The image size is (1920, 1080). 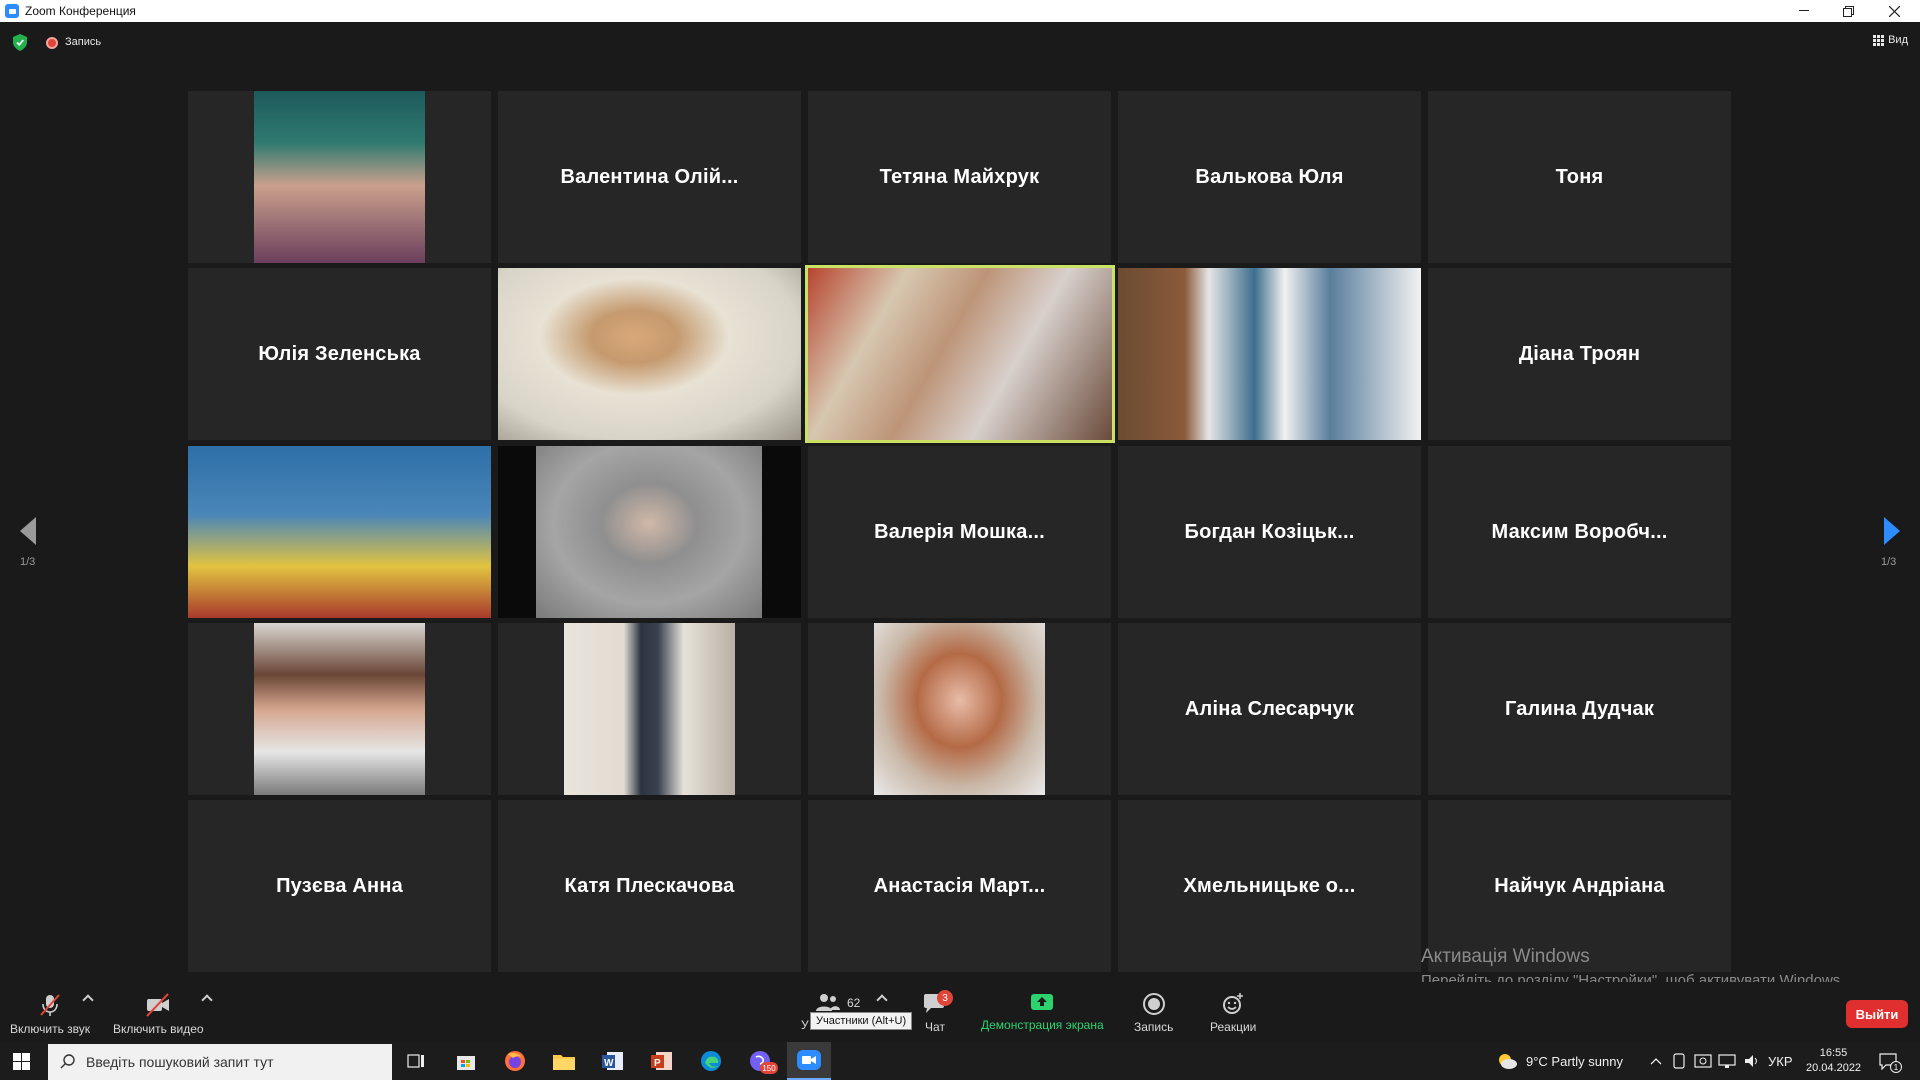 What do you see at coordinates (959, 177) in the screenshot?
I see `participant-tile: Тетяна Майхрук` at bounding box center [959, 177].